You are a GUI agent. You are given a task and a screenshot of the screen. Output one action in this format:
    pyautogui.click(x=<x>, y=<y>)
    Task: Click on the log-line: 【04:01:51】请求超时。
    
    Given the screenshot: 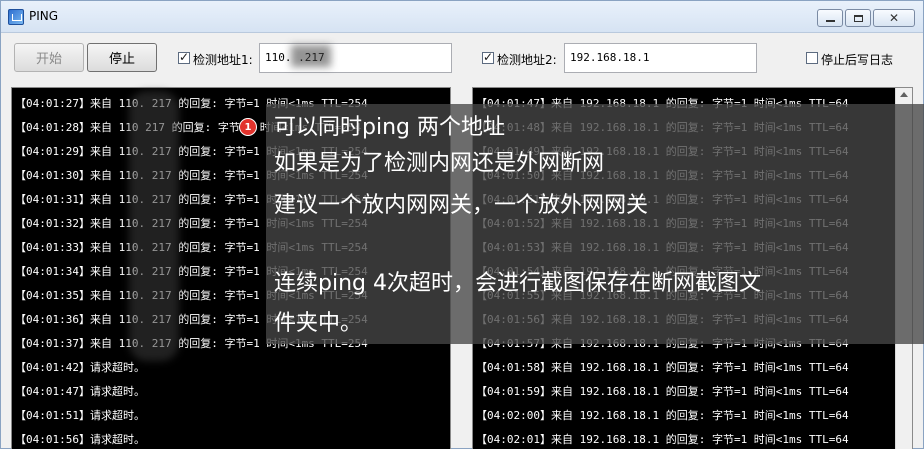 What is the action you would take?
    pyautogui.click(x=80, y=415)
    